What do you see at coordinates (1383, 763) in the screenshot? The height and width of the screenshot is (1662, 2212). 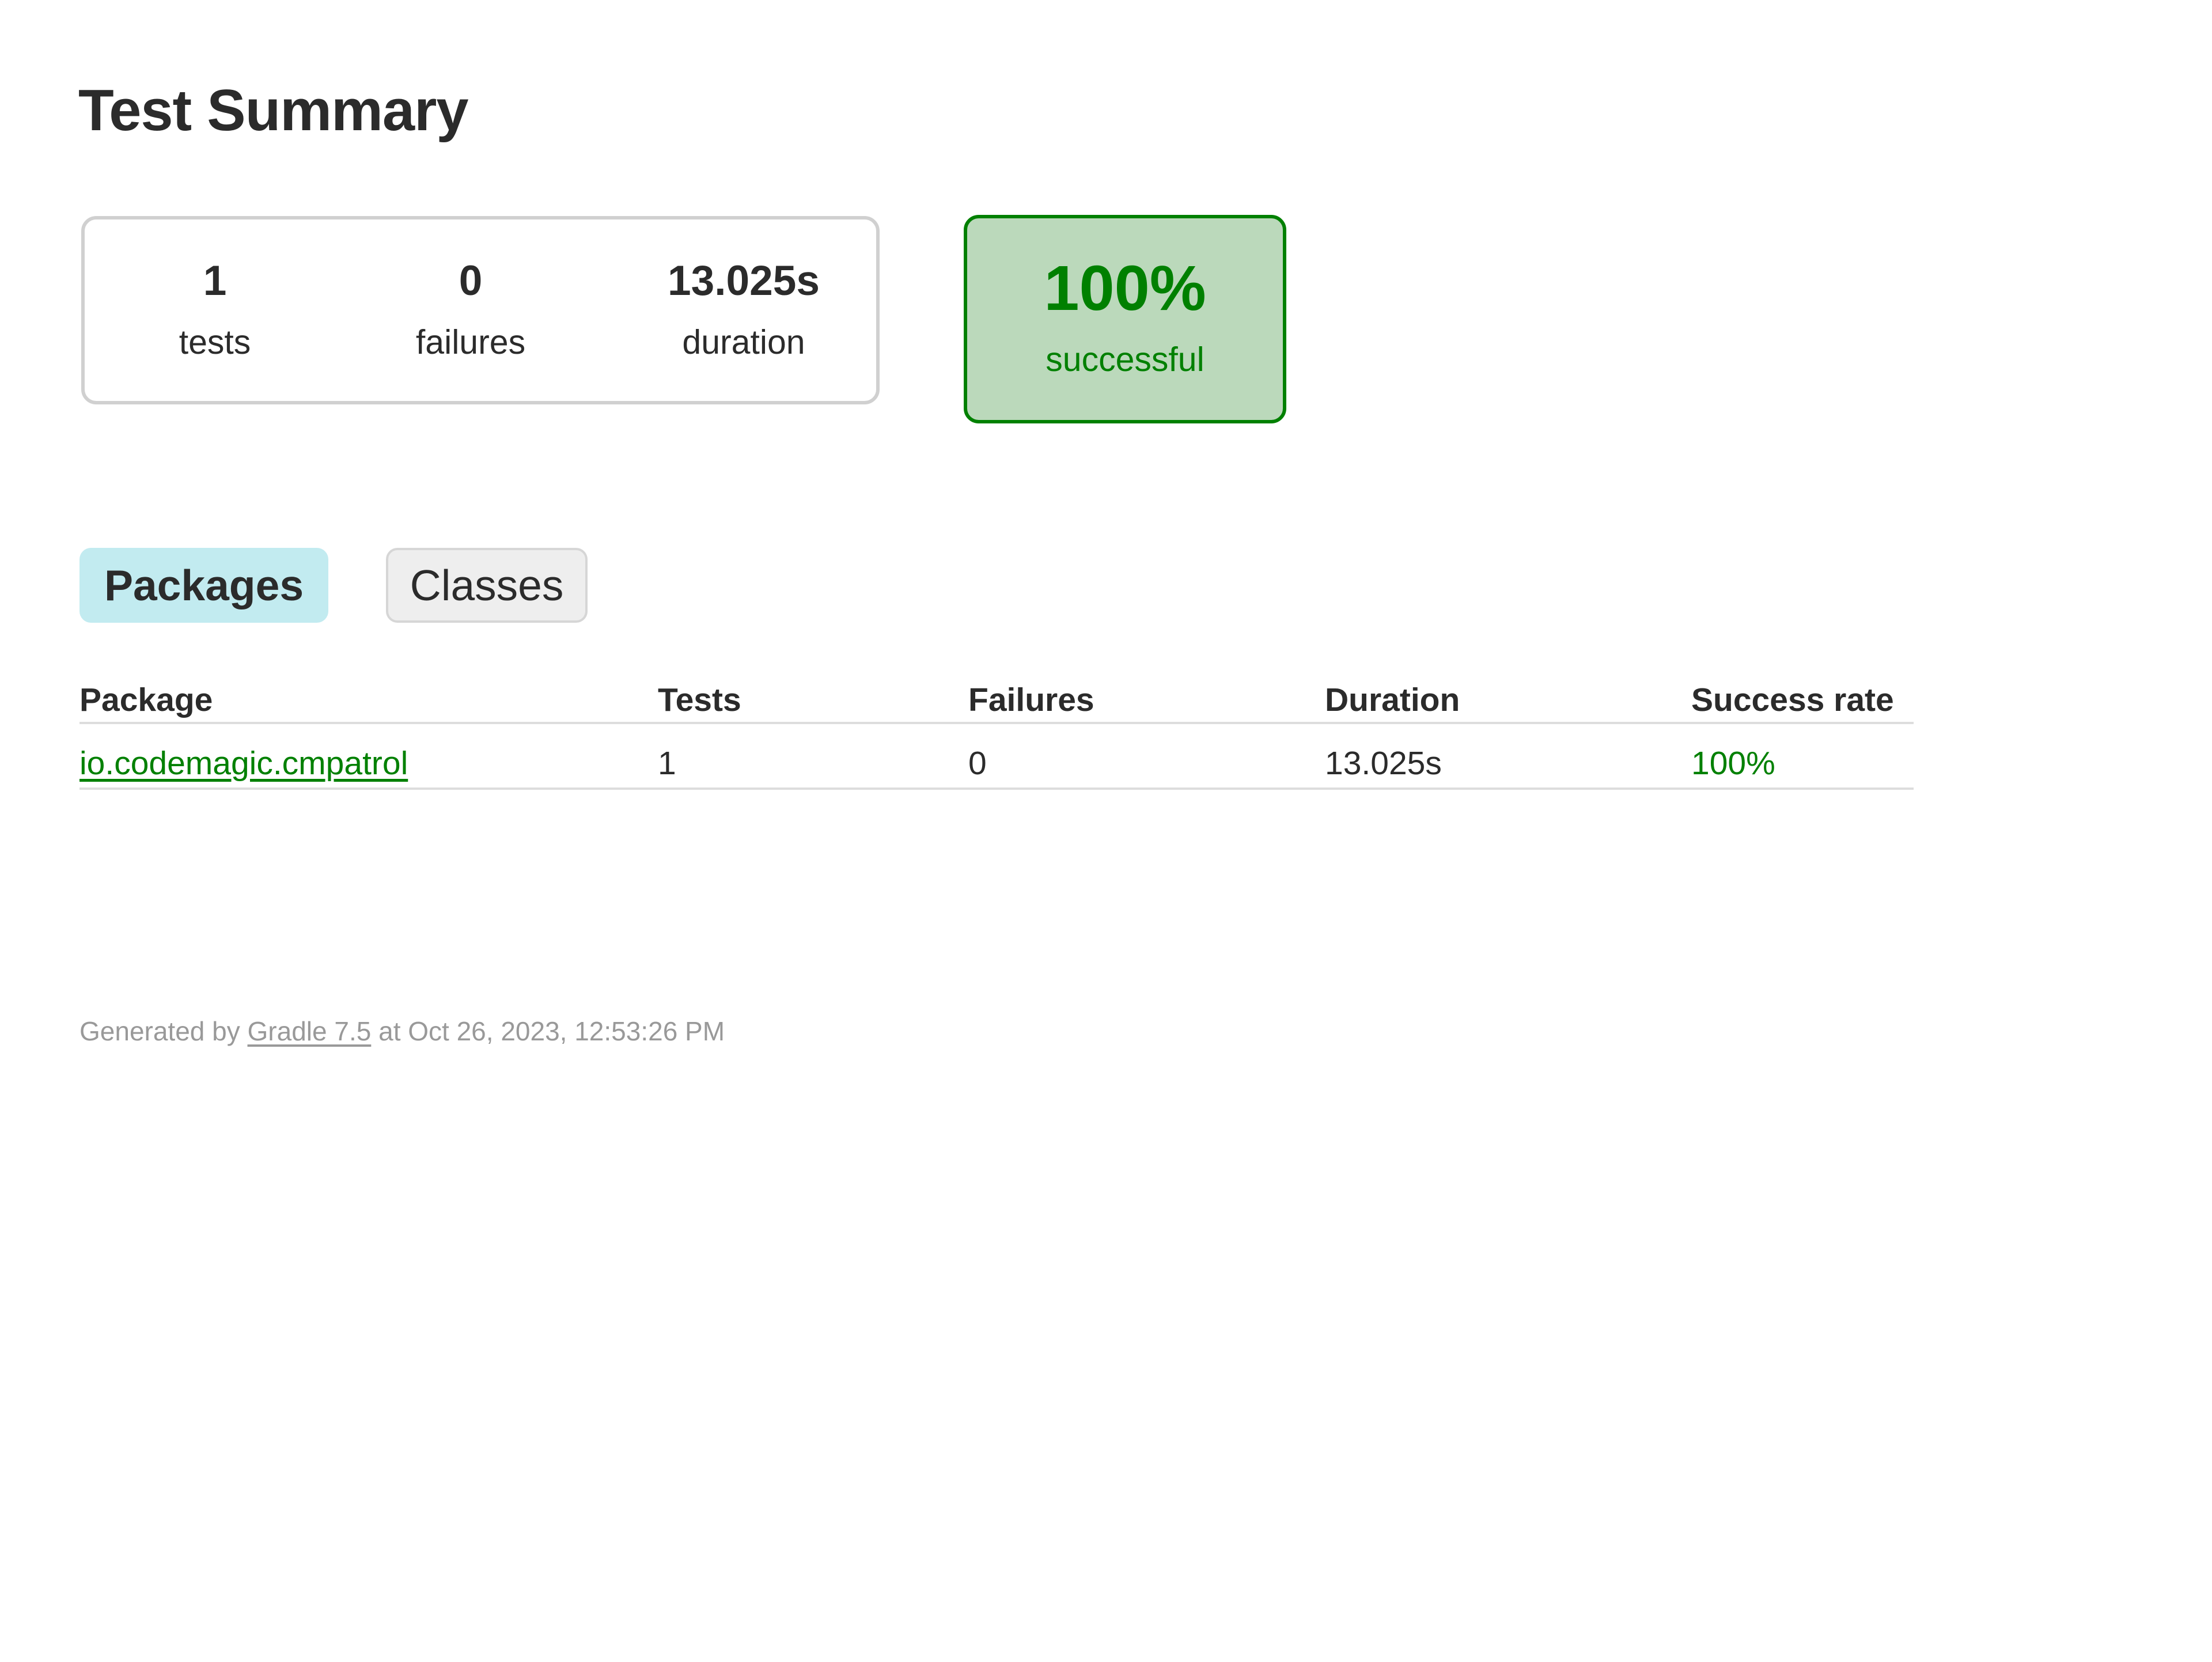 I see `cell-duration: 13.025s` at bounding box center [1383, 763].